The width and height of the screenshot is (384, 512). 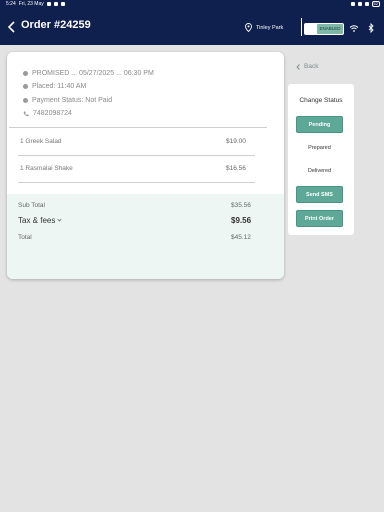 I want to click on toggle-label: ENABLED, so click(x=330, y=29).